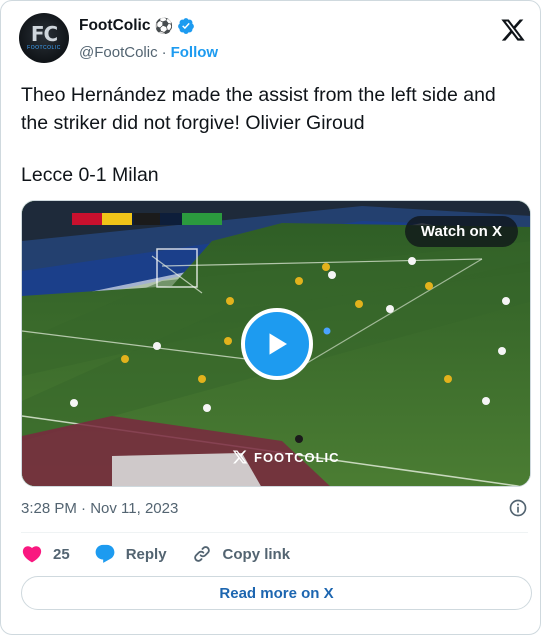  I want to click on play-icon, so click(278, 344).